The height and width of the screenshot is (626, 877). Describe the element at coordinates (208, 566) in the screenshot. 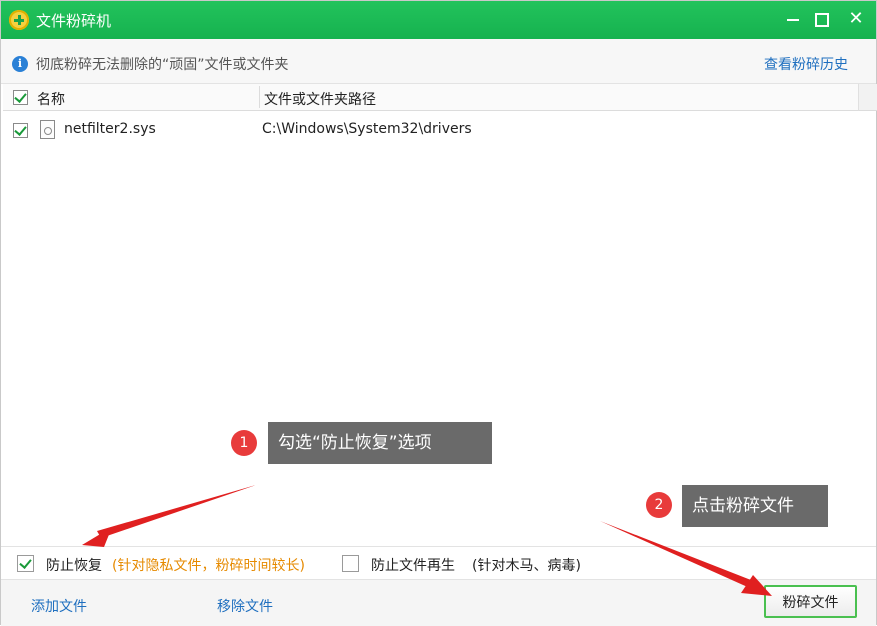

I see `prevent-recovery-note: (针对隐私文件，粉碎时间较长)` at that location.